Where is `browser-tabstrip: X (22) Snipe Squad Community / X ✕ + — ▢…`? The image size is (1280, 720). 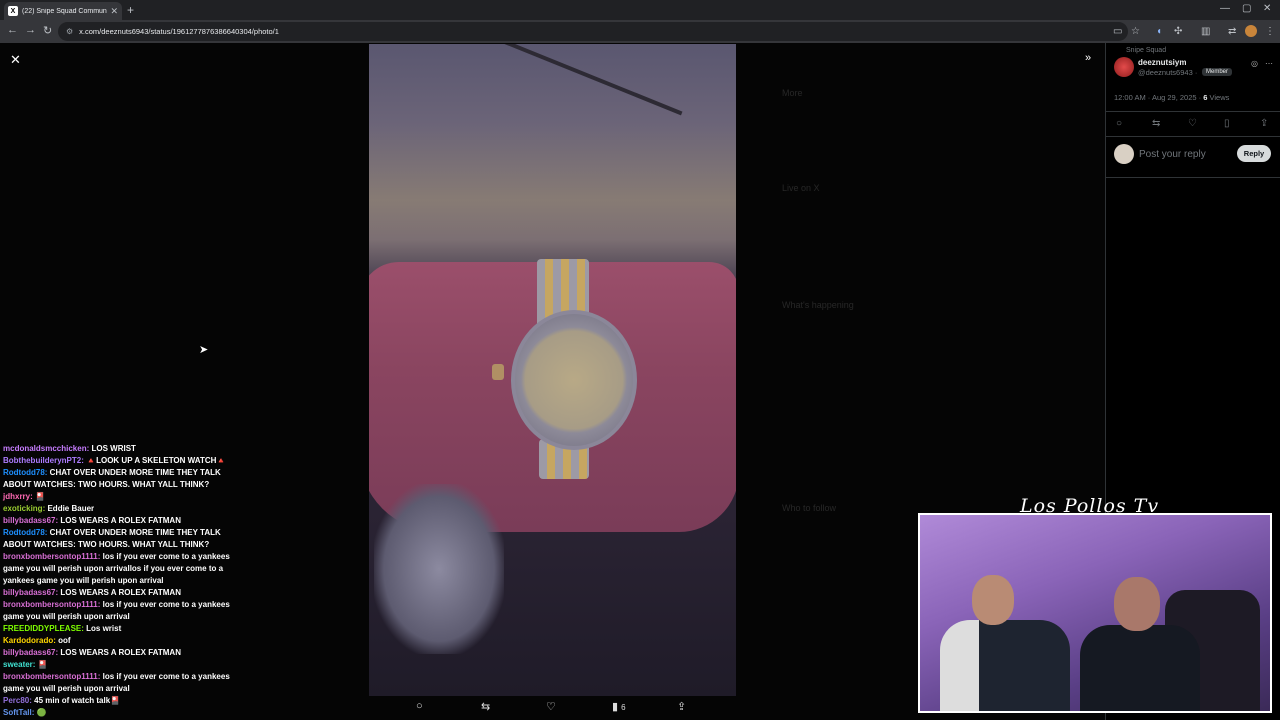 browser-tabstrip: X (22) Snipe Squad Community / X ✕ + — ▢… is located at coordinates (640, 10).